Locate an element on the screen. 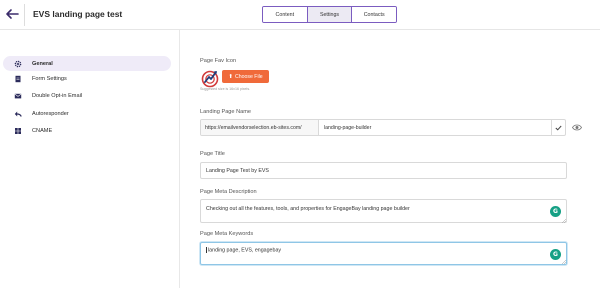 The width and height of the screenshot is (600, 288). sidebar-item-label: Form Settings is located at coordinates (49, 78).